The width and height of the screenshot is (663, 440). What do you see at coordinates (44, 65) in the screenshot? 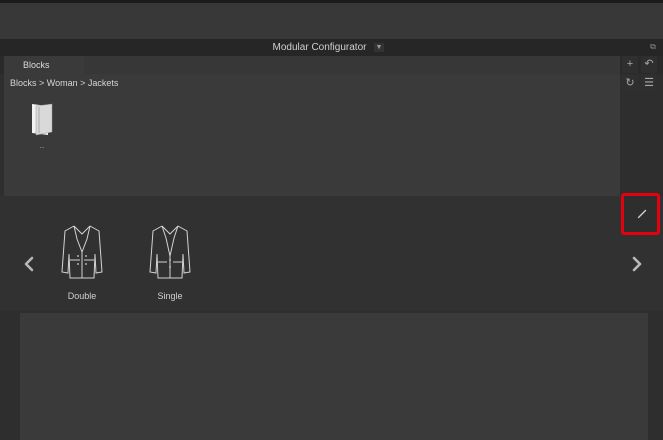
I see `tab-blocks: Blocks` at bounding box center [44, 65].